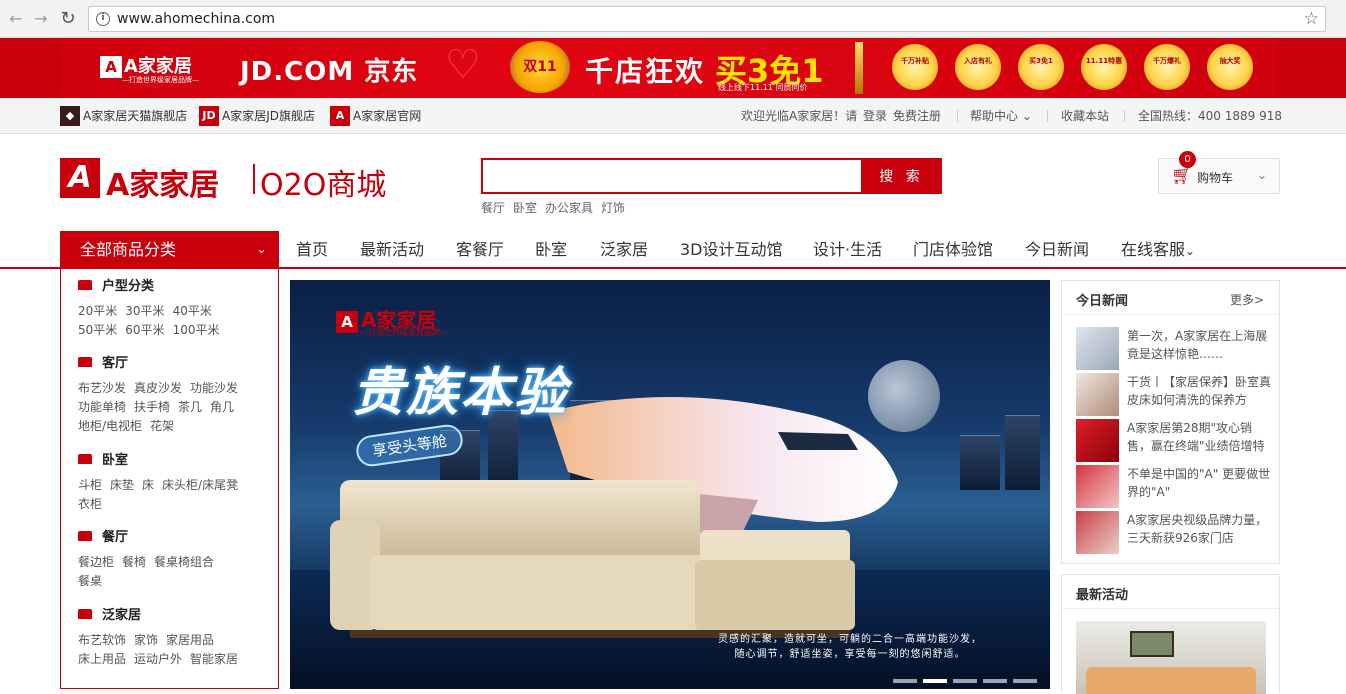  Describe the element at coordinates (329, 72) in the screenshot. I see `promo-partner: JD.COM 京东` at that location.